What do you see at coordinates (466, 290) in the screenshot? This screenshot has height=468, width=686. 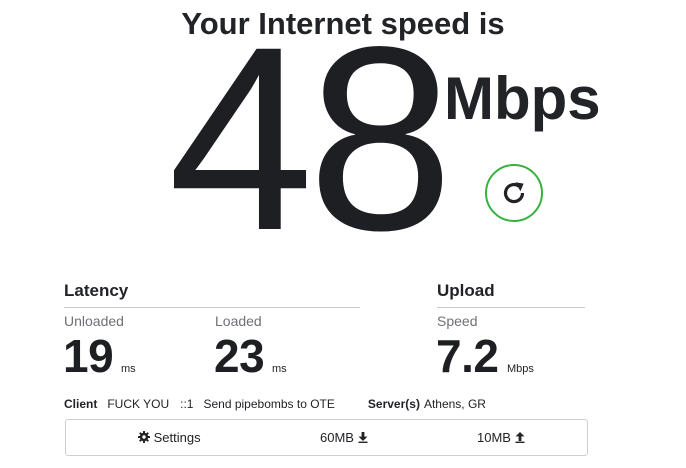 I see `upload-title: Upload` at bounding box center [466, 290].